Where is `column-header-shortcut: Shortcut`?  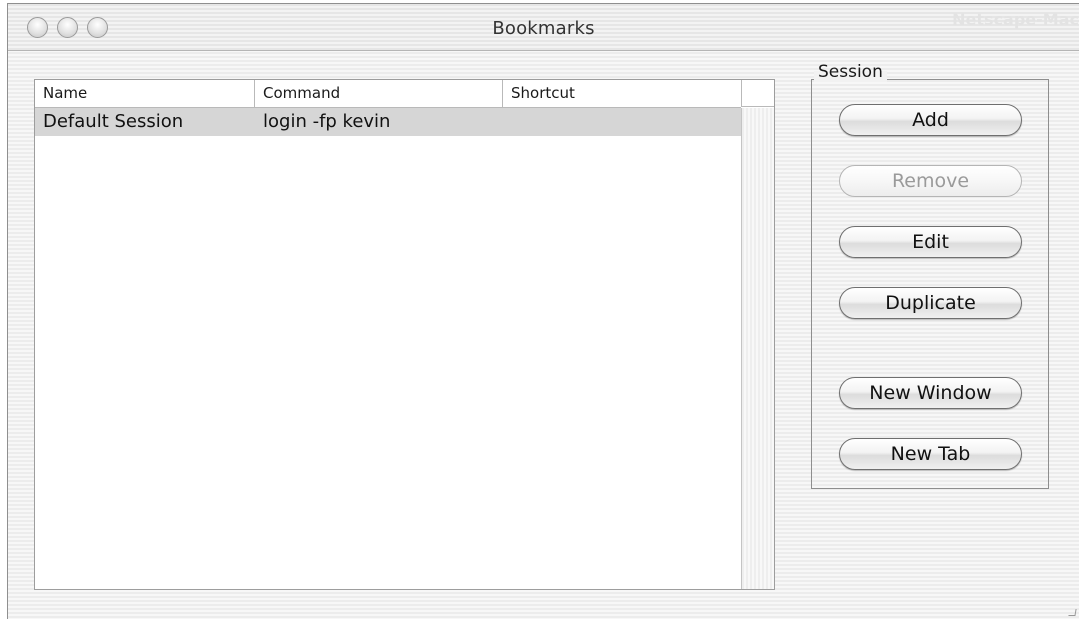 column-header-shortcut: Shortcut is located at coordinates (622, 93).